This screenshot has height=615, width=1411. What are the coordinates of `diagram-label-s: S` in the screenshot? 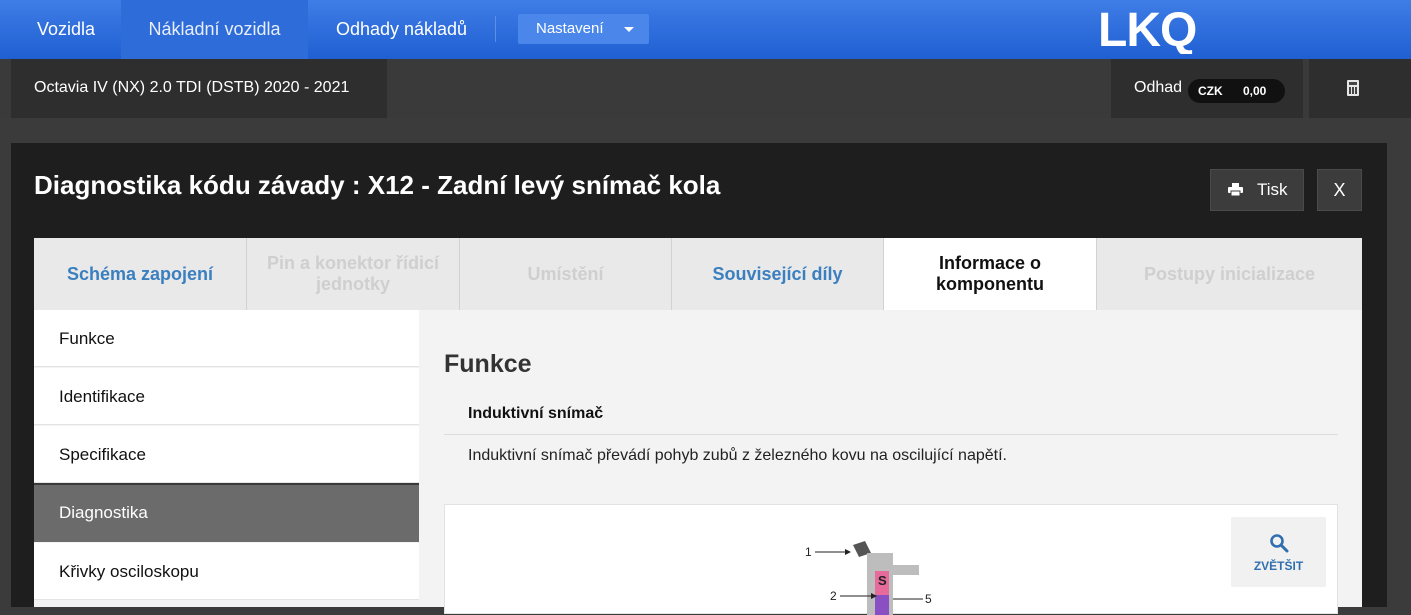 It's located at (882, 580).